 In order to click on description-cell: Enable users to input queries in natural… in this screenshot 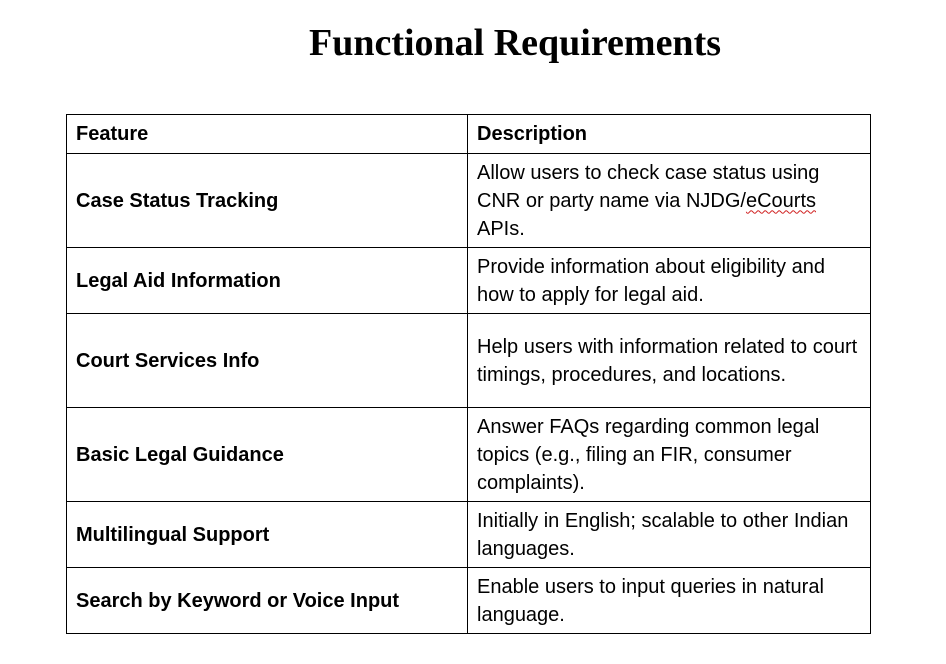, I will do `click(669, 600)`.